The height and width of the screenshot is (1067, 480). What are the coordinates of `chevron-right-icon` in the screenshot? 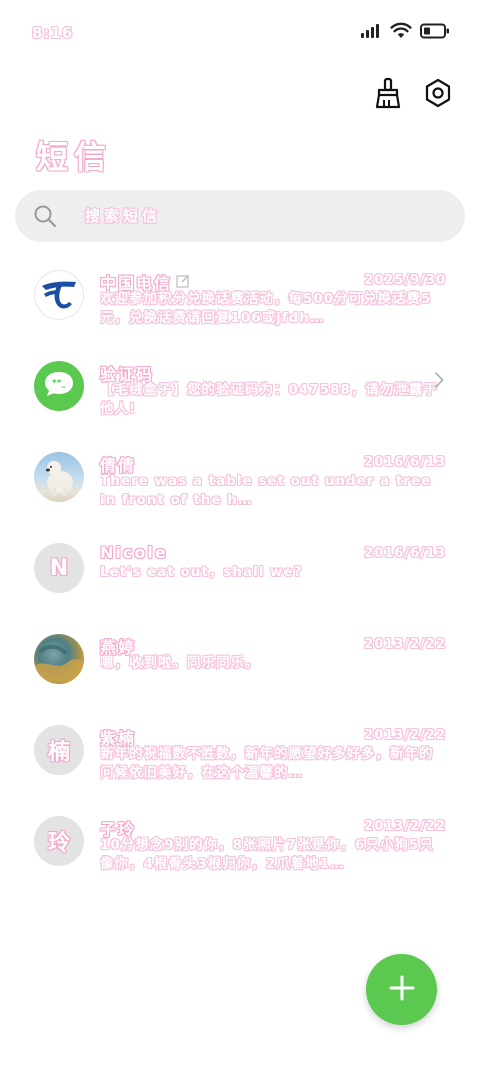 It's located at (439, 382).